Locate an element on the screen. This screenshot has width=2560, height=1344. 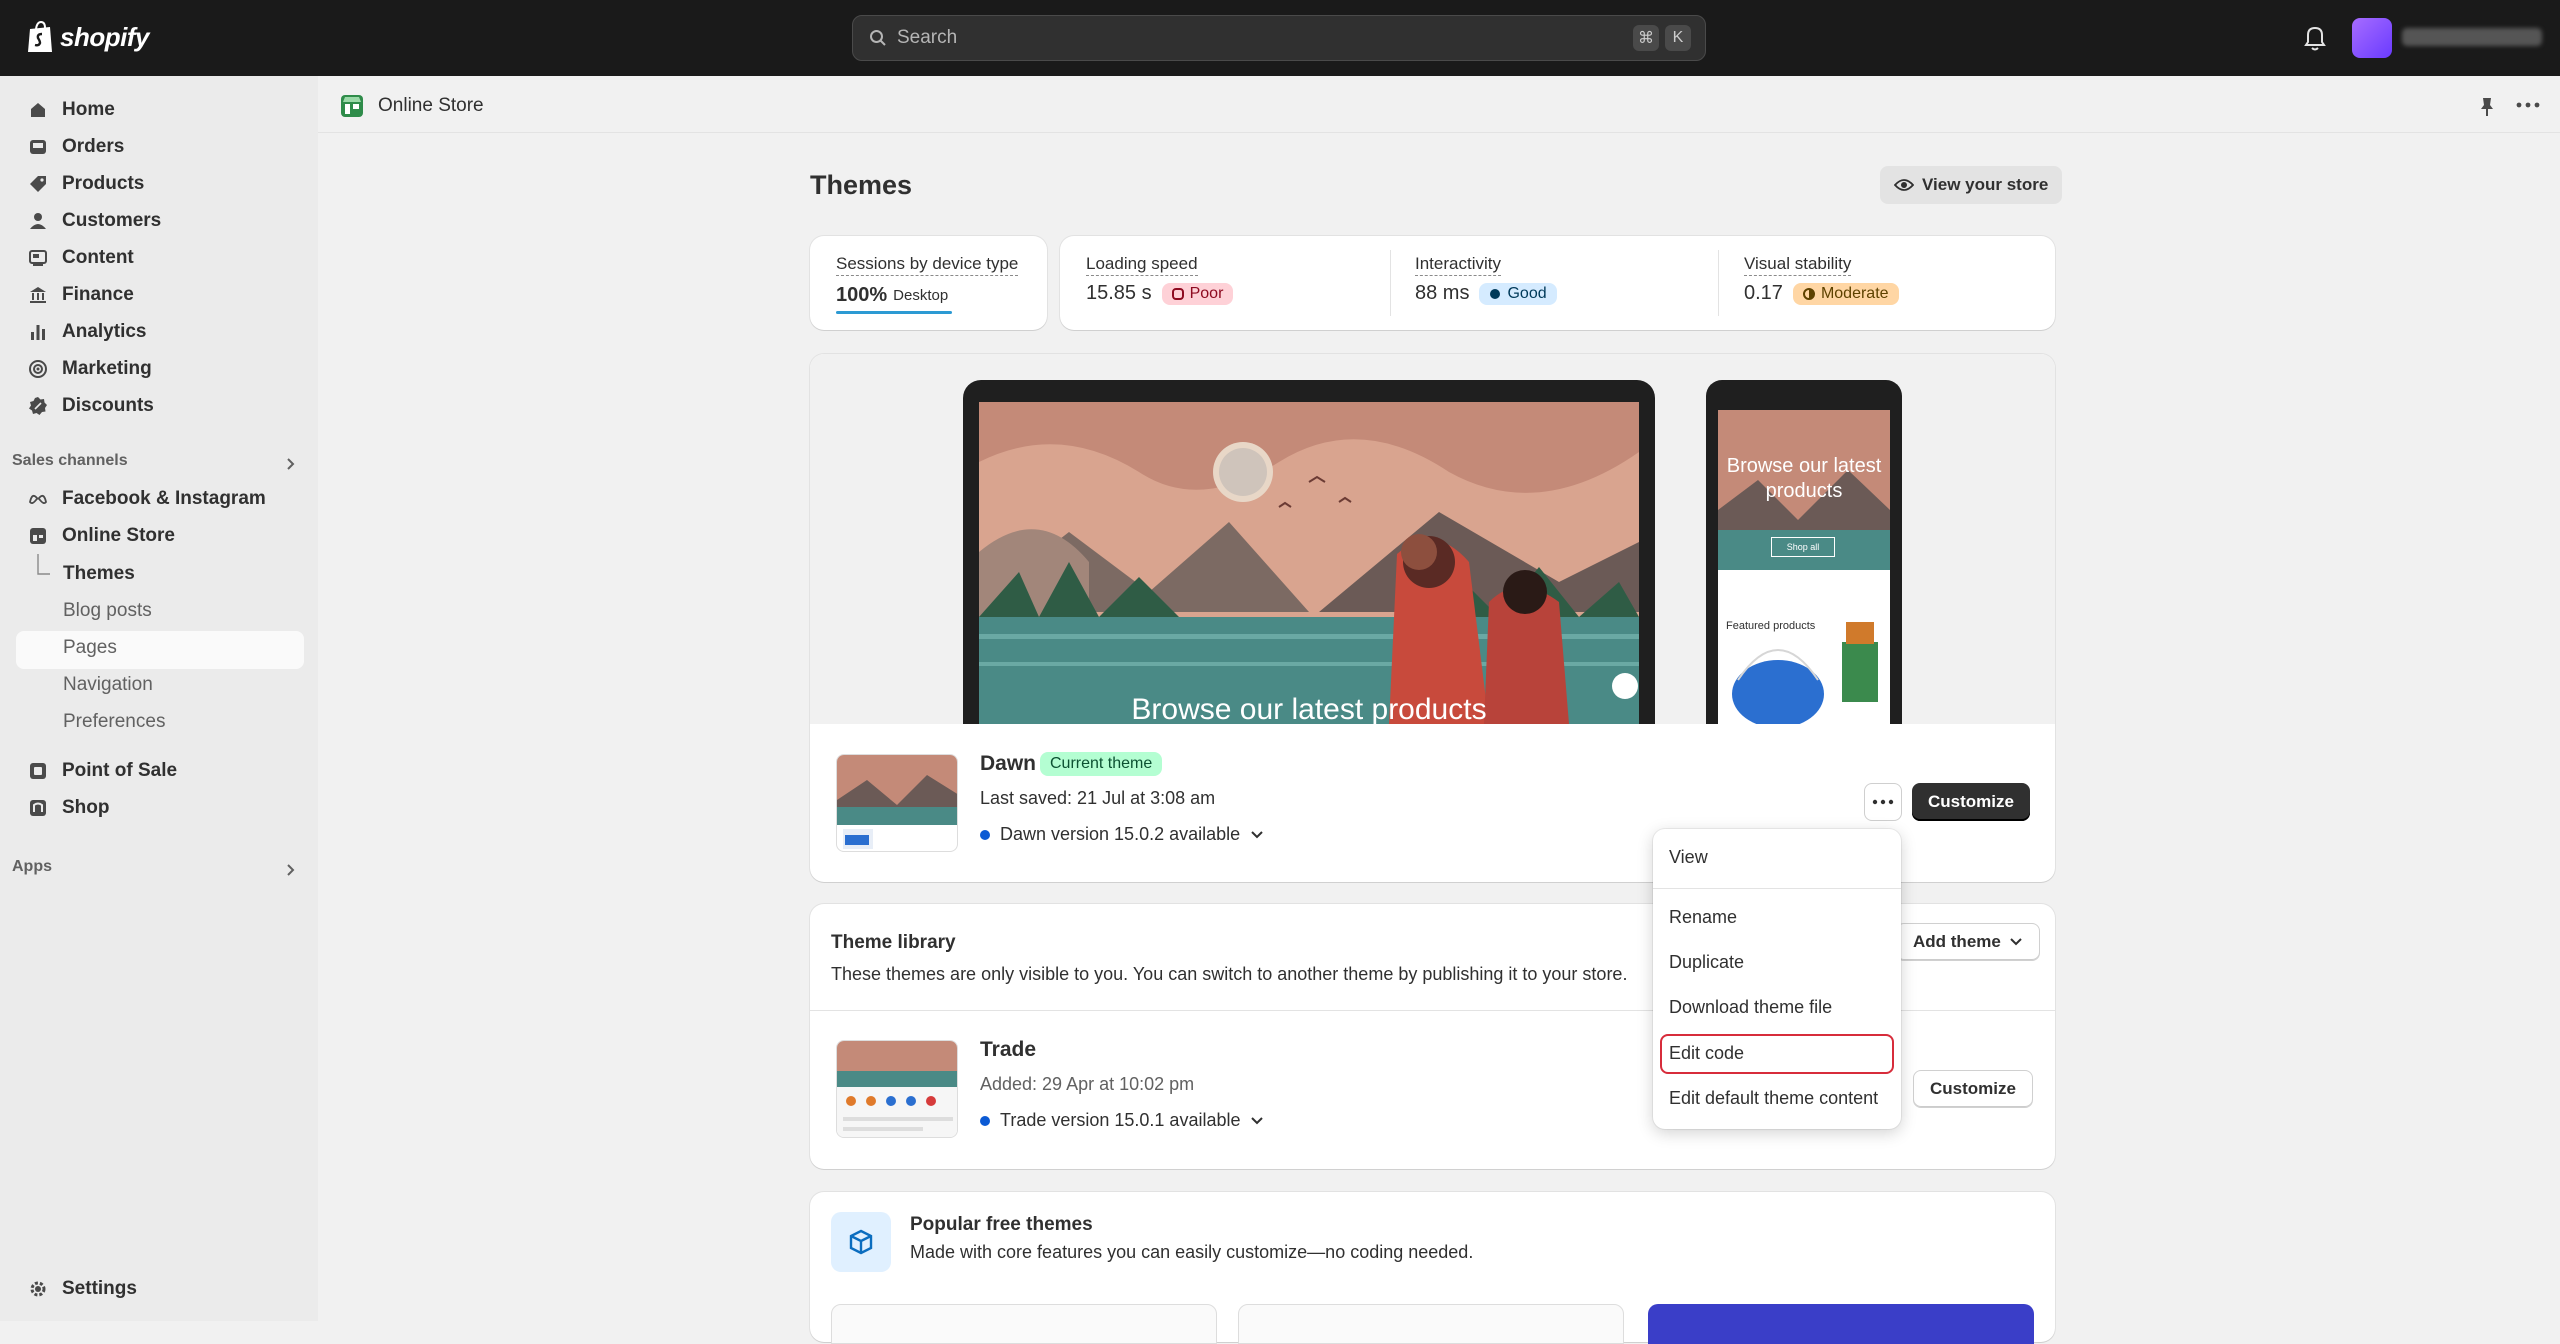
moderate-status-icon is located at coordinates (1808, 293).